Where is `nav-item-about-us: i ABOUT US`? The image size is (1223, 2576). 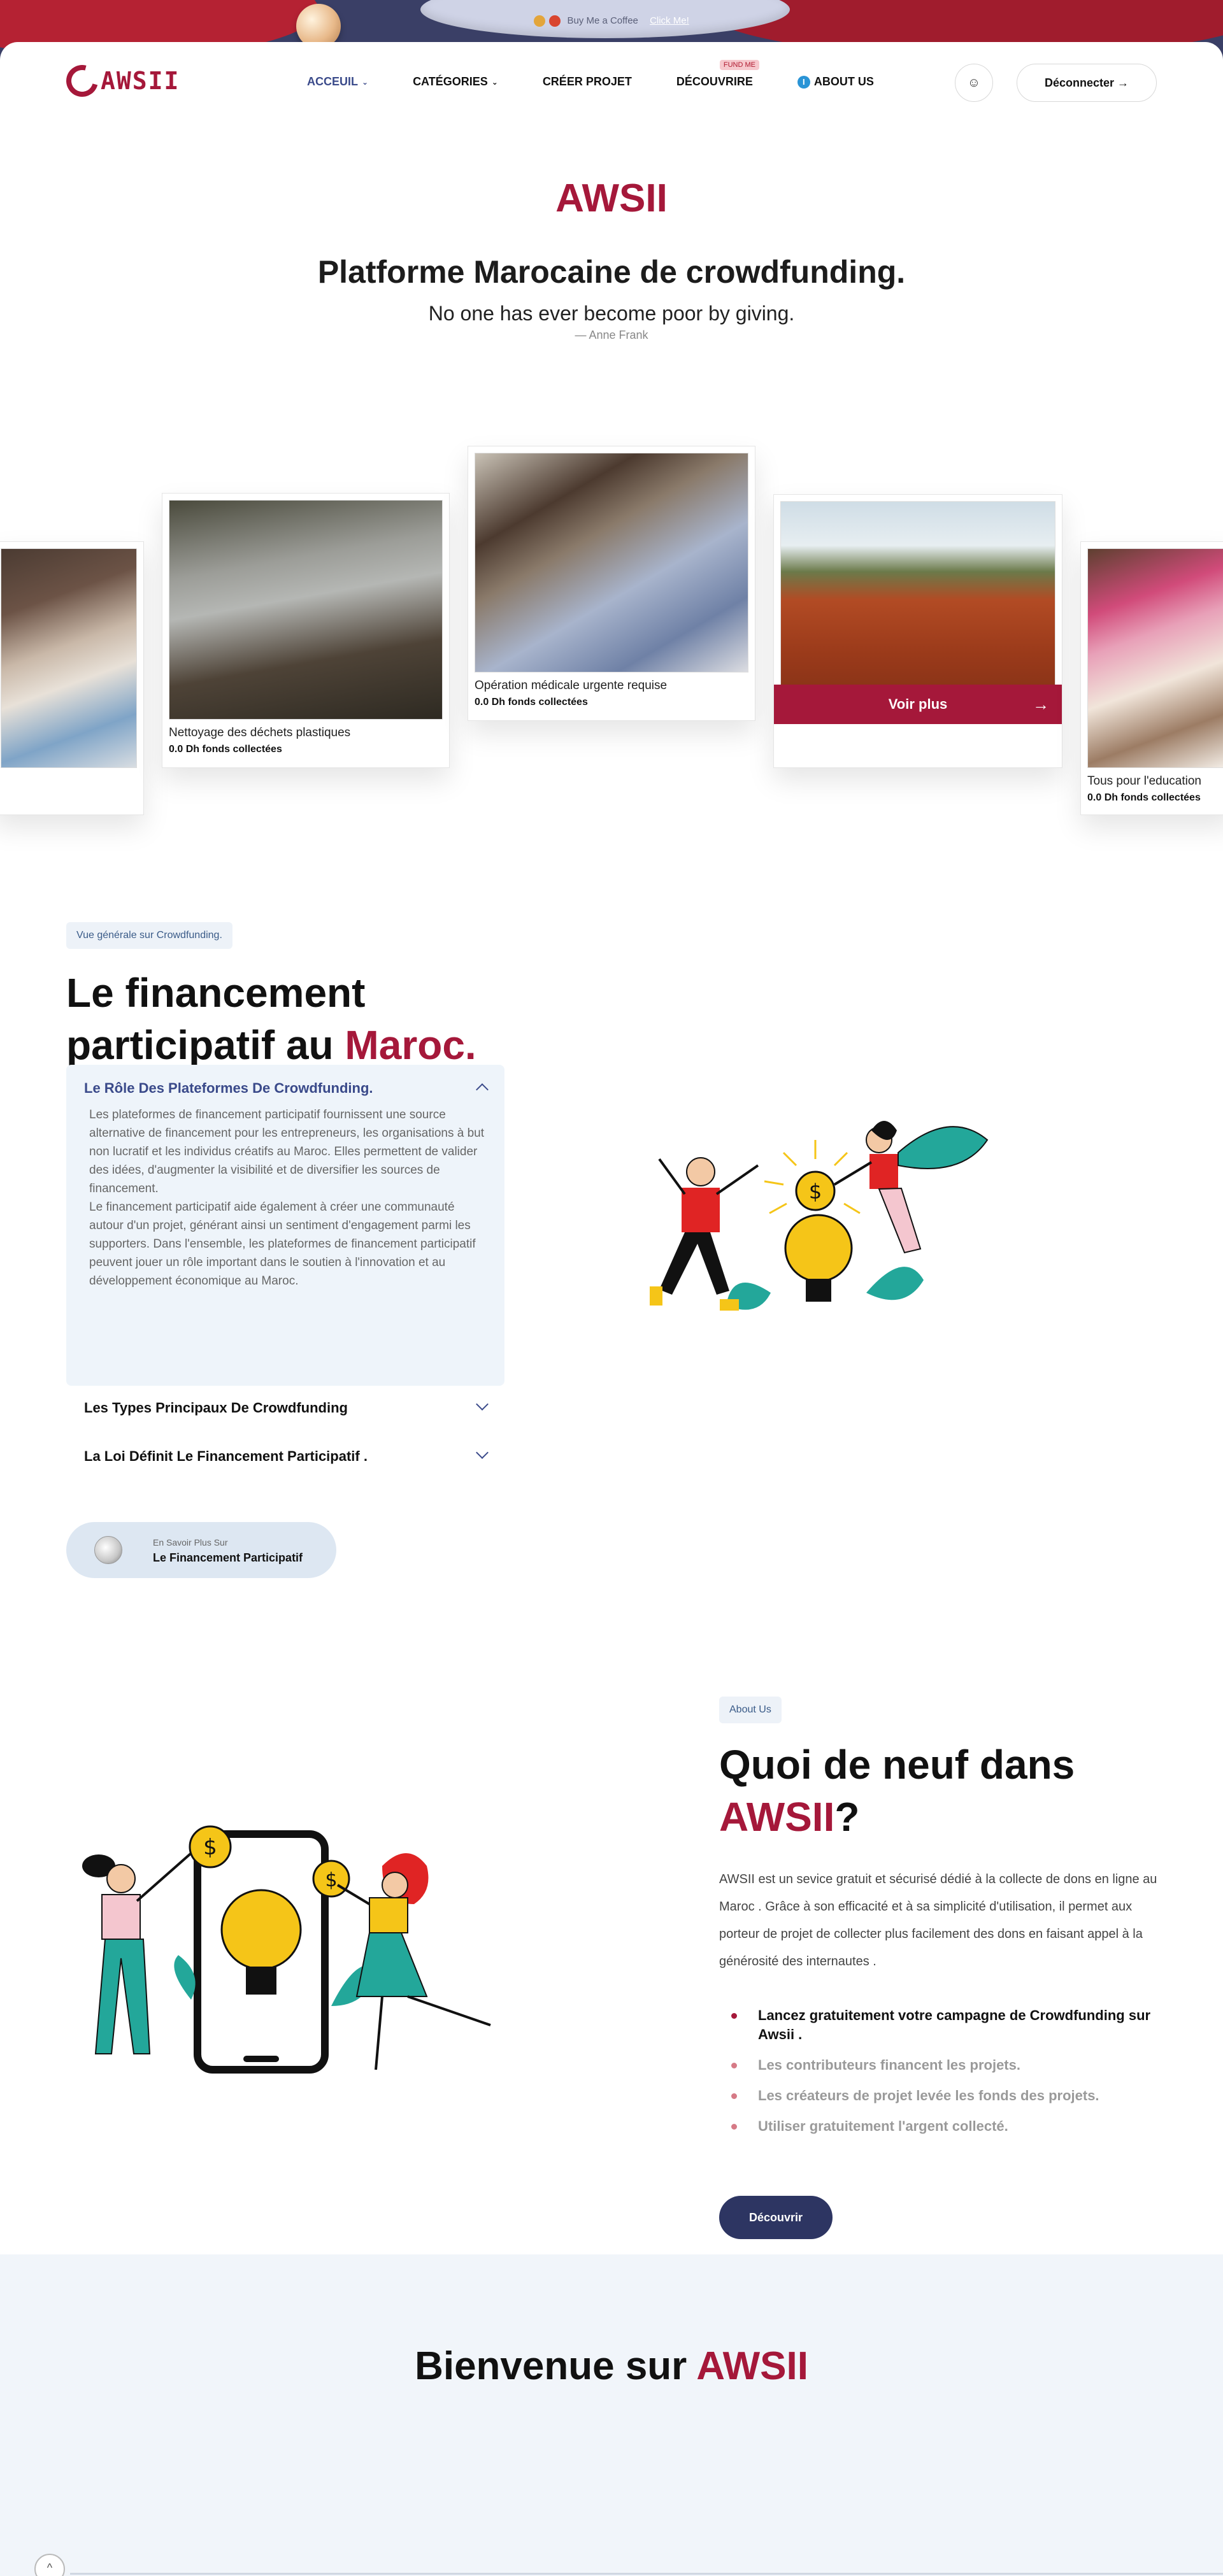
nav-item-about-us: i ABOUT US is located at coordinates (835, 82).